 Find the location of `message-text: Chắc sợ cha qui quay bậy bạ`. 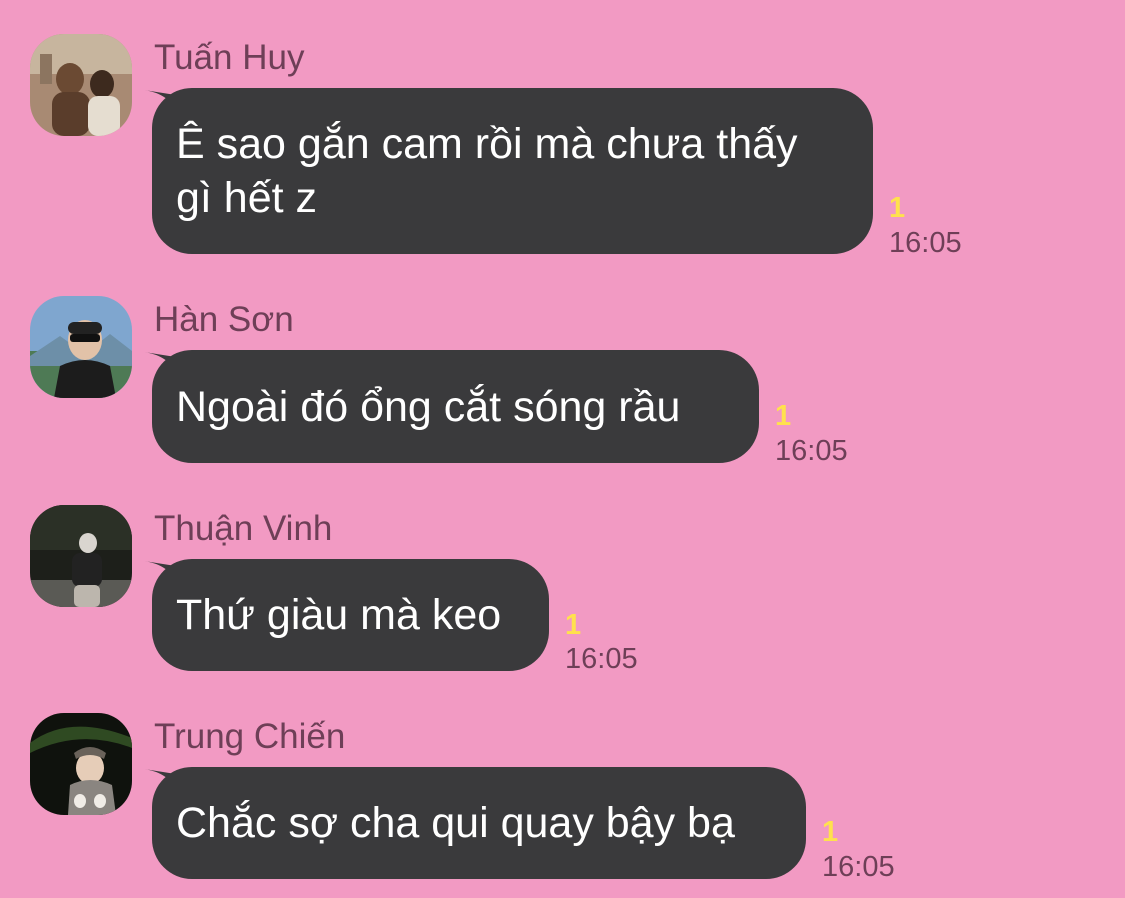

message-text: Chắc sợ cha qui quay bậy bạ is located at coordinates (455, 823).